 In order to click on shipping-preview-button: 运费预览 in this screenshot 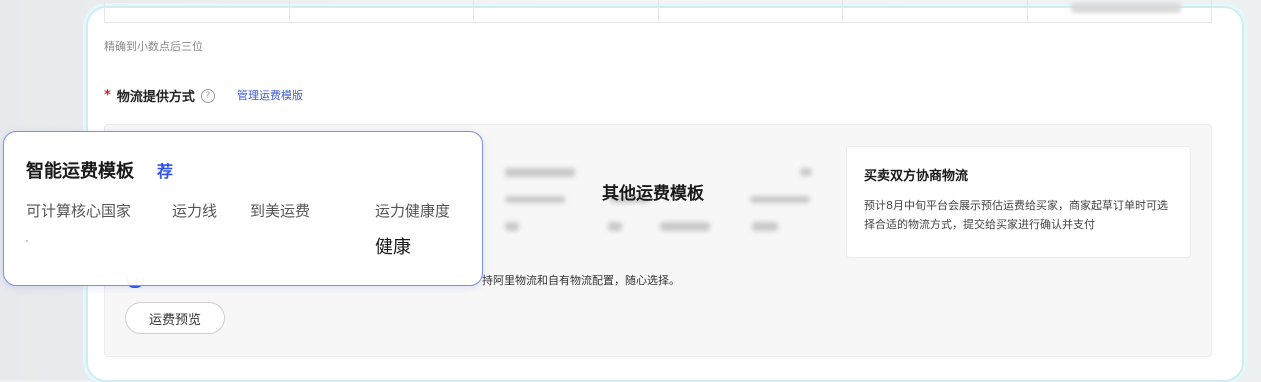, I will do `click(175, 318)`.